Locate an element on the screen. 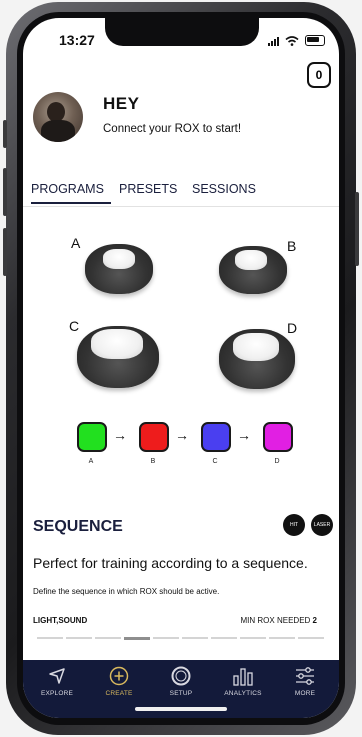  page-indicator is located at coordinates (183, 639).